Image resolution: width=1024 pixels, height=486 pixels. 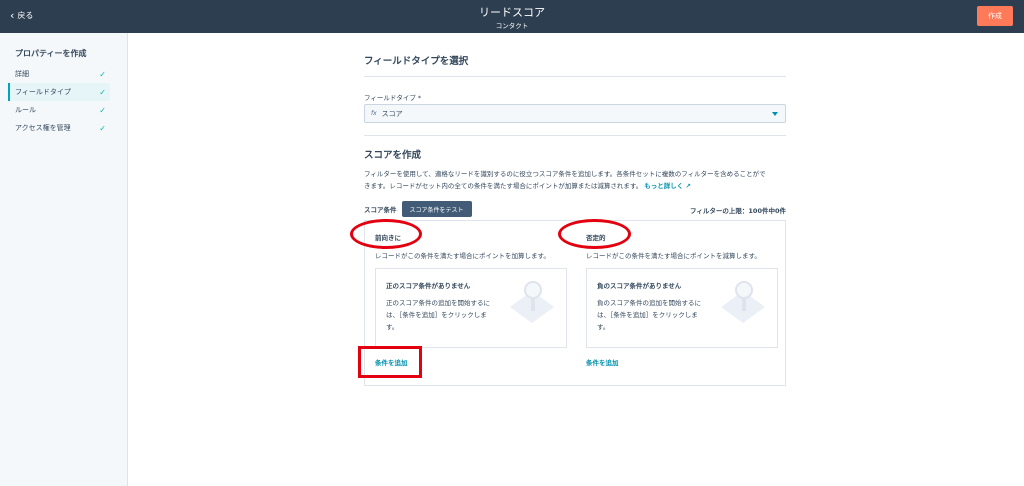 I want to click on top-bar: ‹ 戻る リードスコア コンタクト 作成, so click(x=512, y=16).